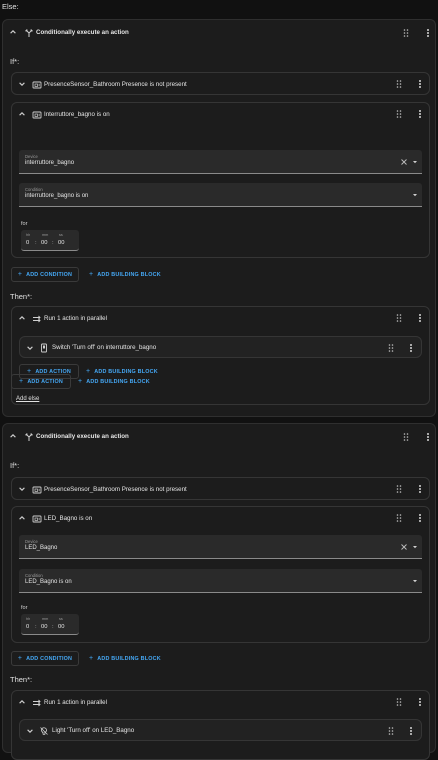  What do you see at coordinates (104, 347) in the screenshot?
I see `action-title: Switch 'Turn off' on interruttore_bagno` at bounding box center [104, 347].